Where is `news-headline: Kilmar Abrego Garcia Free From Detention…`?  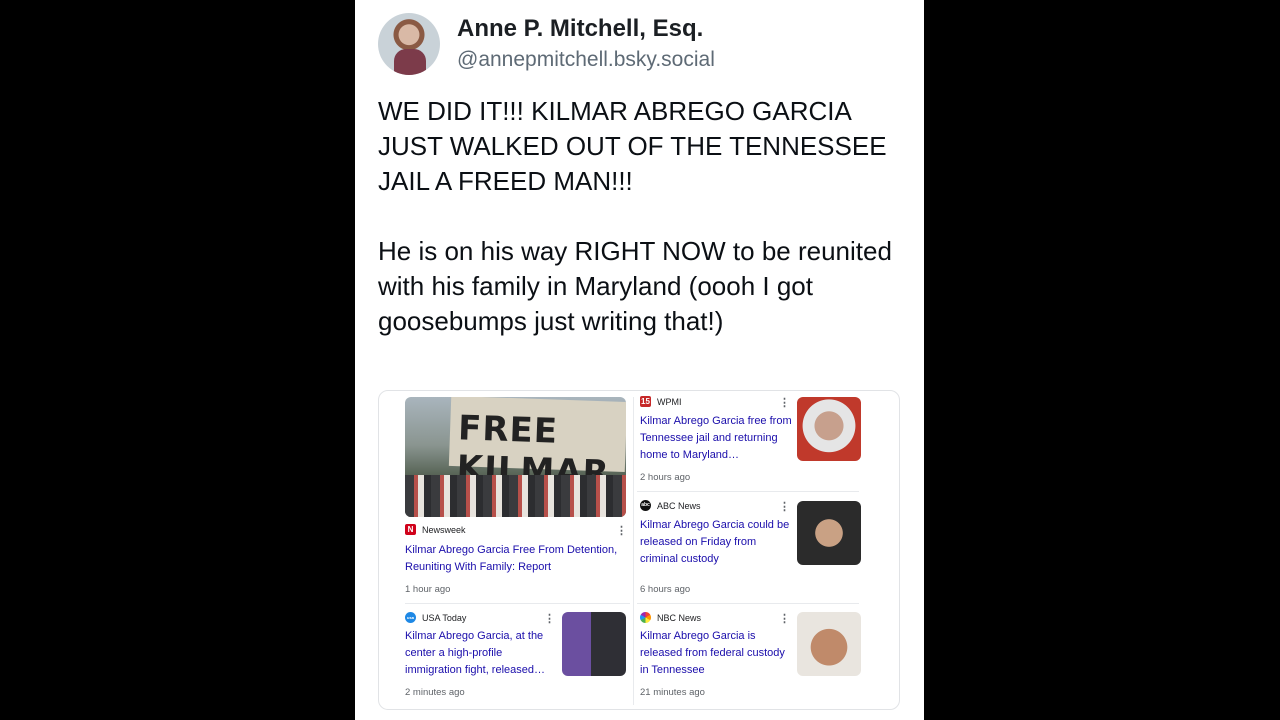
news-headline: Kilmar Abrego Garcia Free From Detention… is located at coordinates (516, 559).